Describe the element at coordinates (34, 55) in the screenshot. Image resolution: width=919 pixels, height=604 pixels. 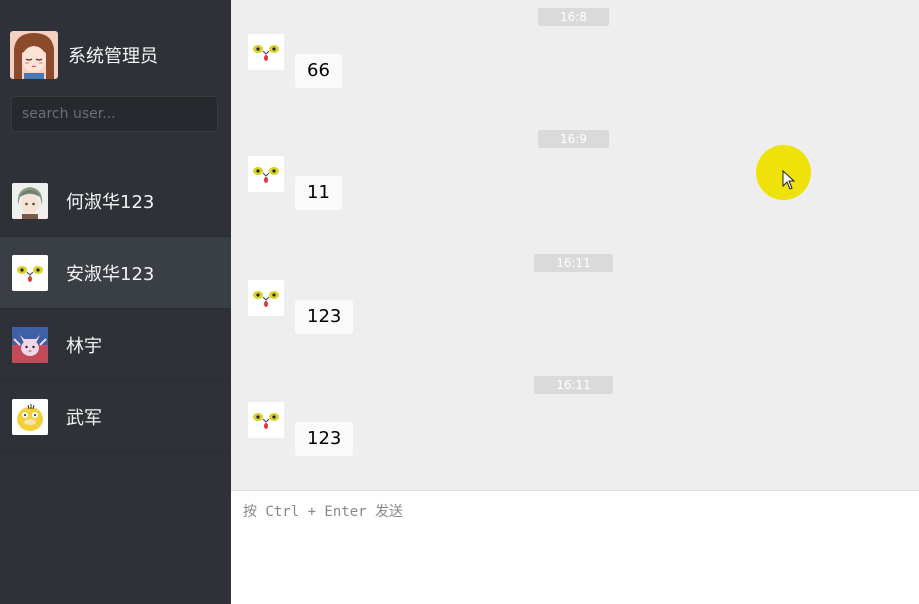
I see `anime-girl-avatar-icon` at that location.